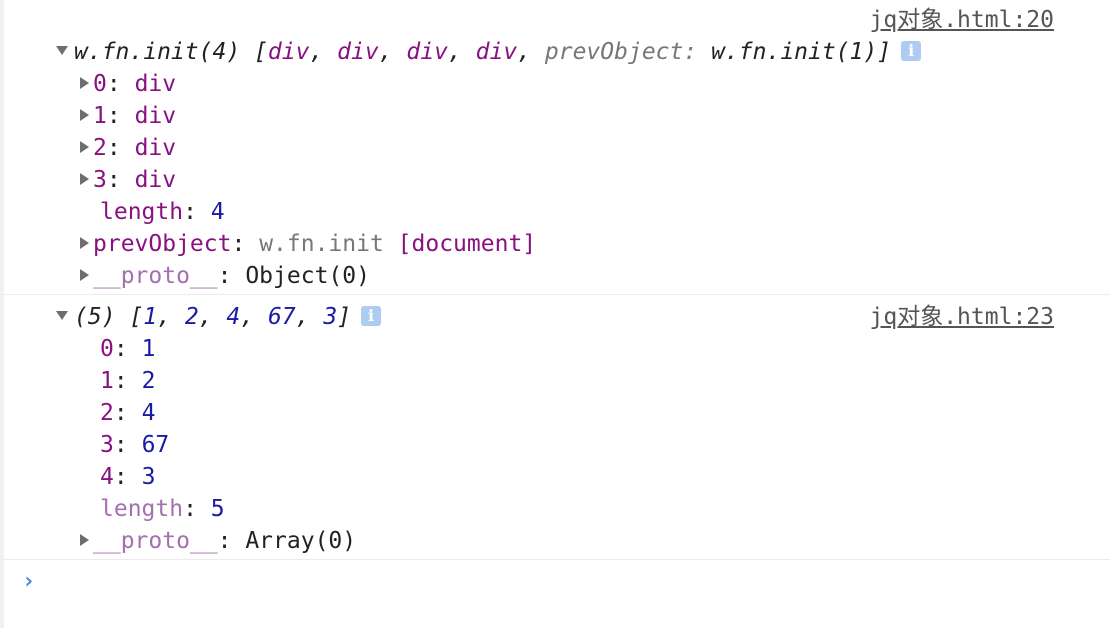 This screenshot has width=1110, height=628. What do you see at coordinates (321, 244) in the screenshot?
I see `property-constructor: w.fn.init` at bounding box center [321, 244].